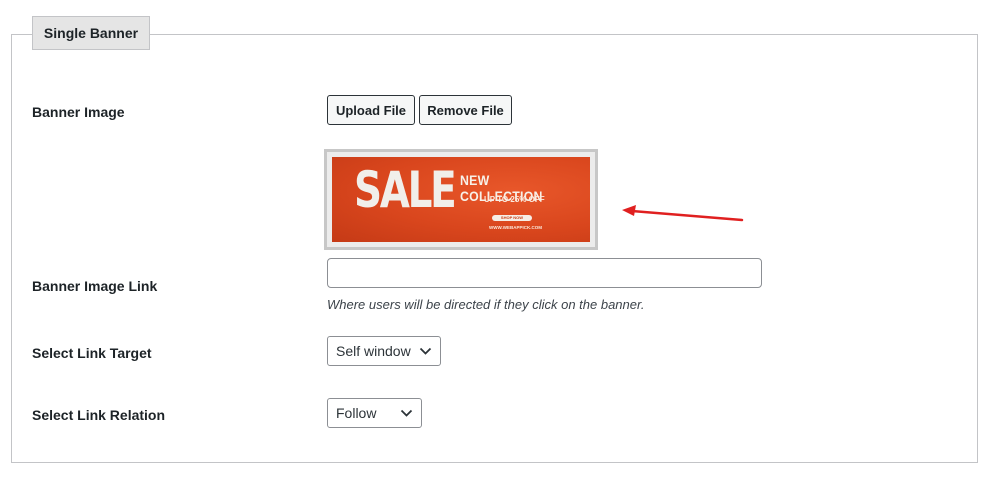 This screenshot has width=998, height=486. I want to click on link-target-select: Self window, so click(384, 351).